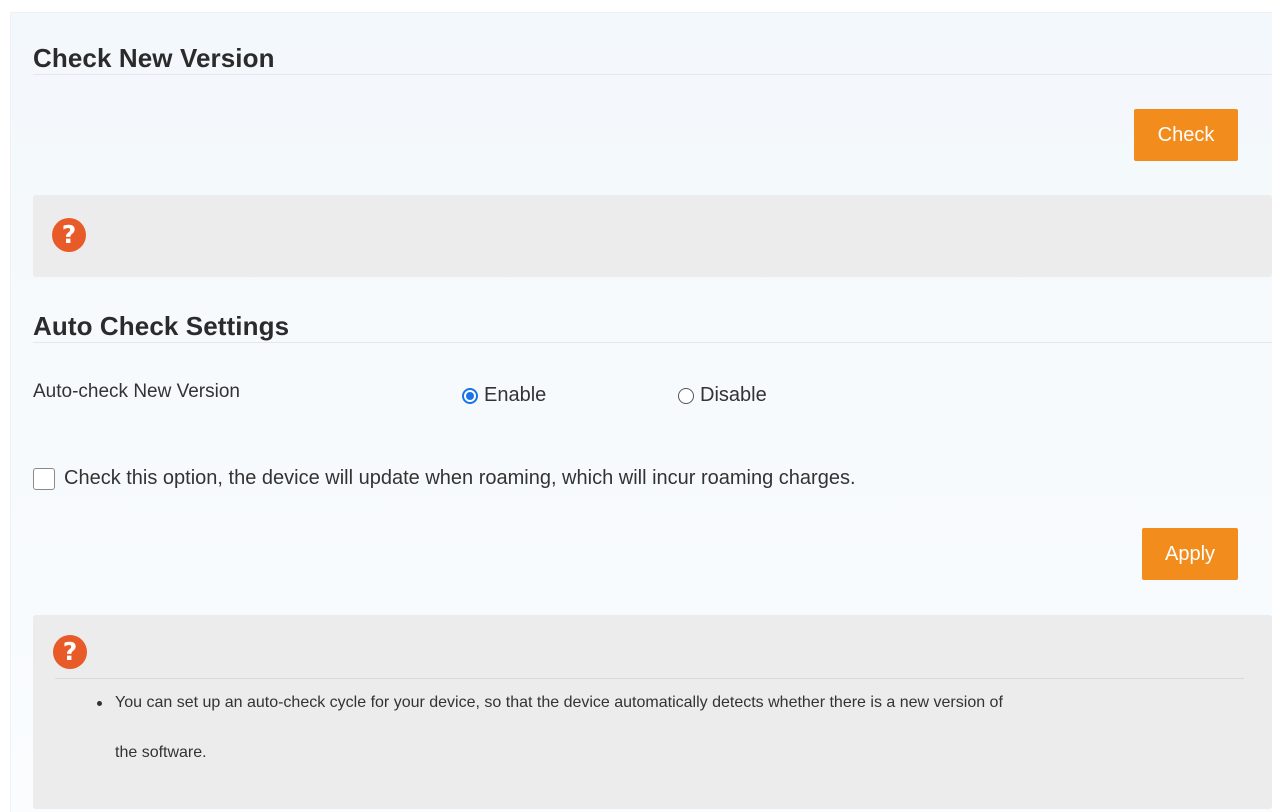  I want to click on auto-check-label: Auto-check New Version, so click(136, 391).